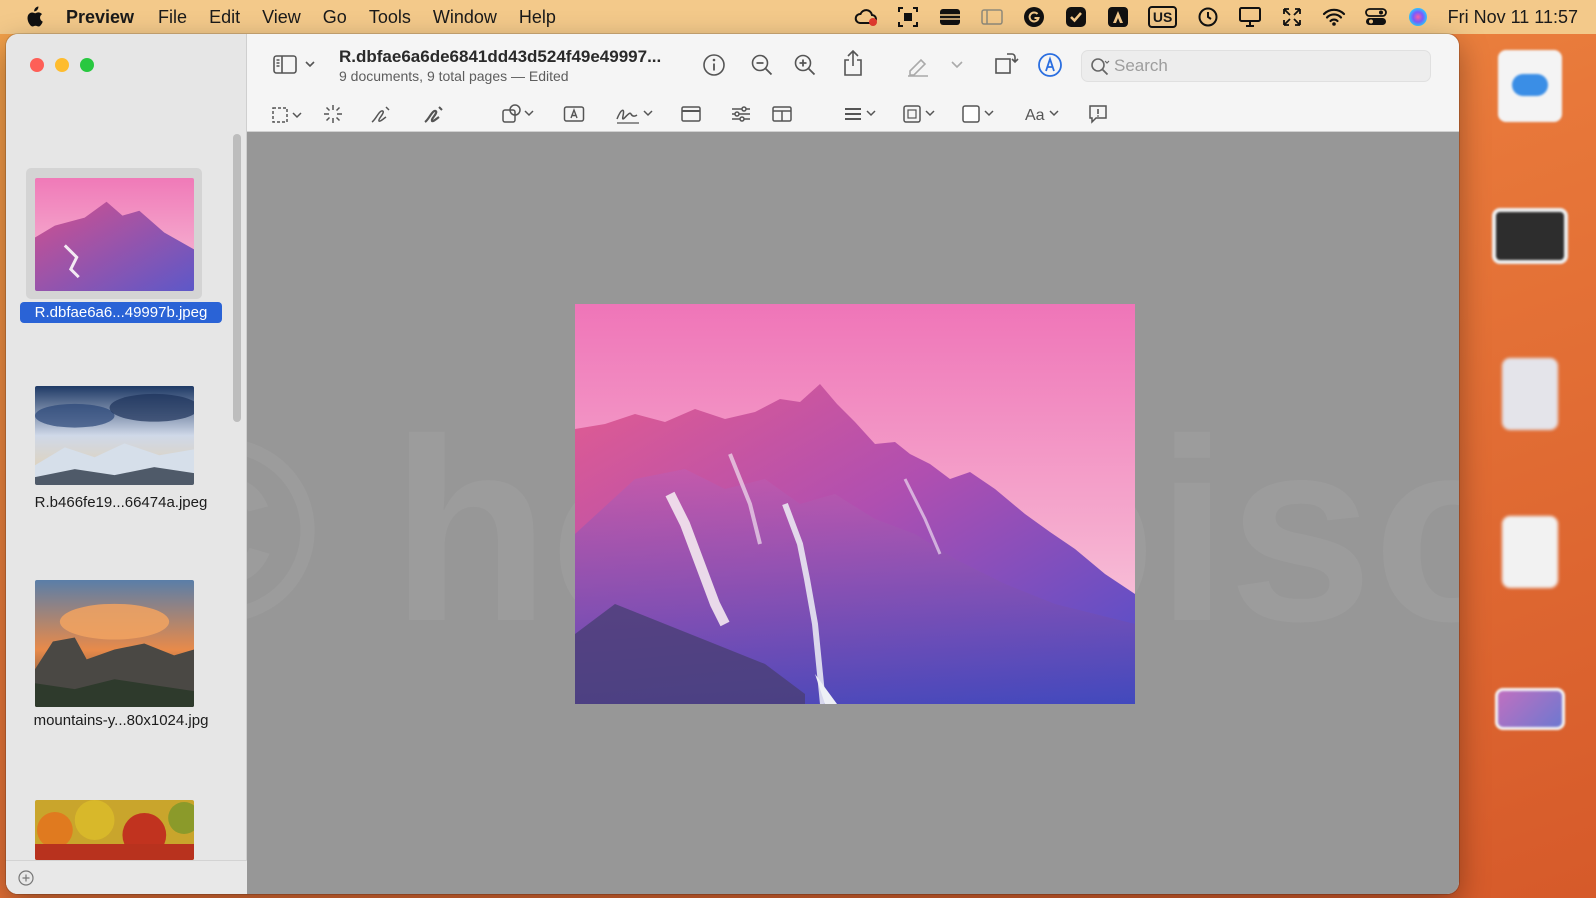 The width and height of the screenshot is (1596, 898). Describe the element at coordinates (335, 17) in the screenshot. I see `menu-go: Go` at that location.